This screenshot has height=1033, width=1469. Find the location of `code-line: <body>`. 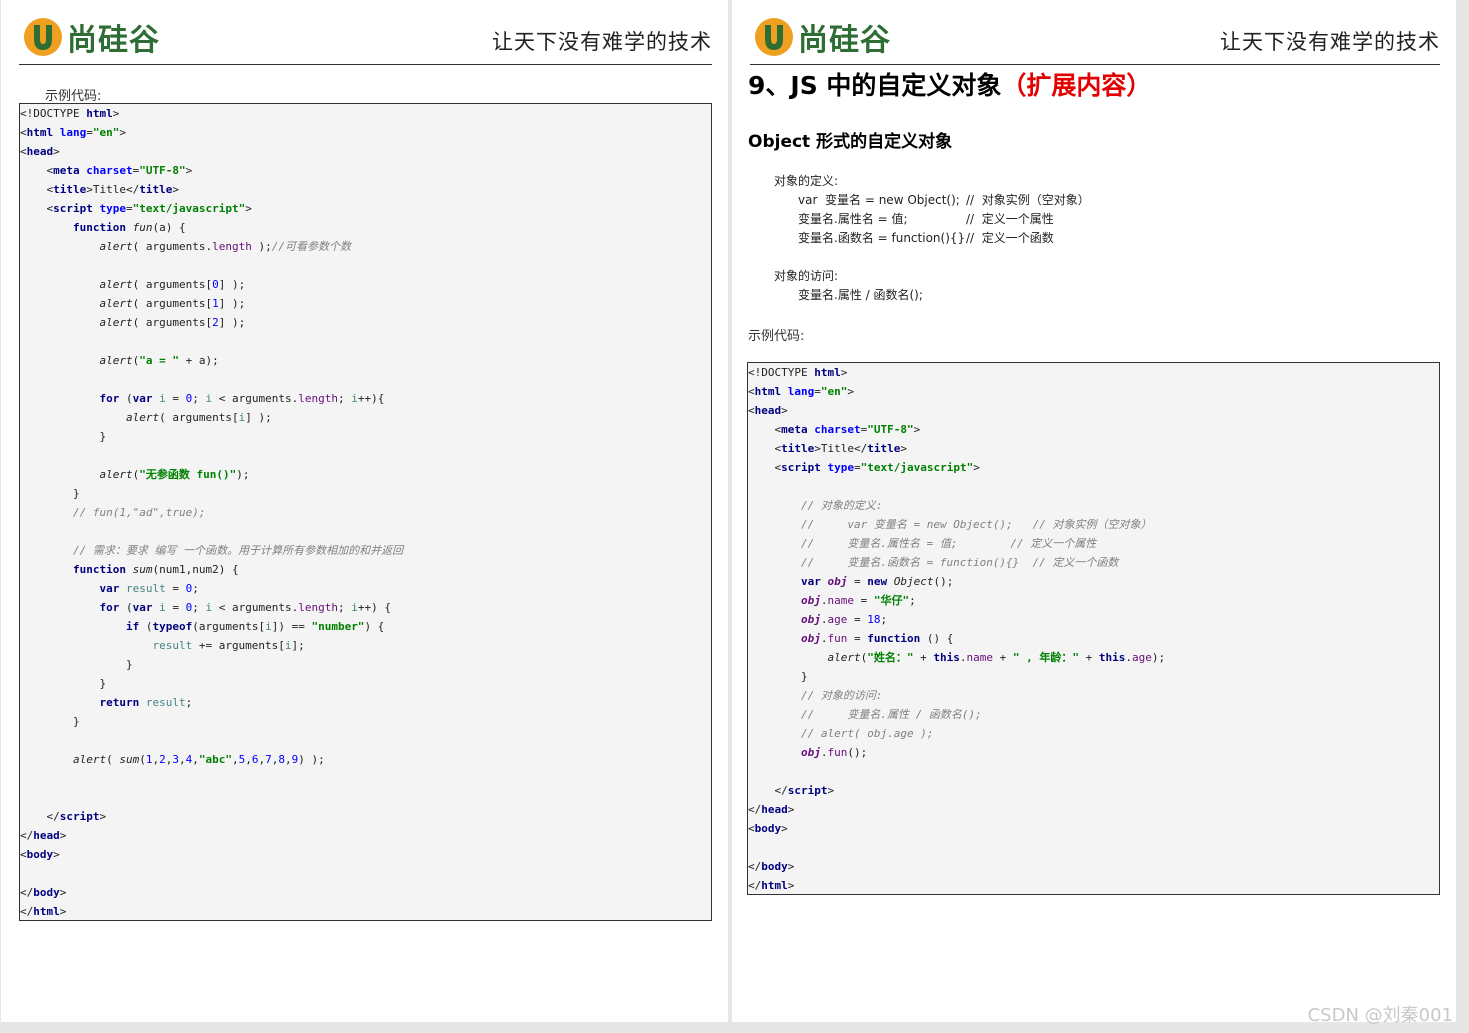

code-line: <body> is located at coordinates (40, 854).